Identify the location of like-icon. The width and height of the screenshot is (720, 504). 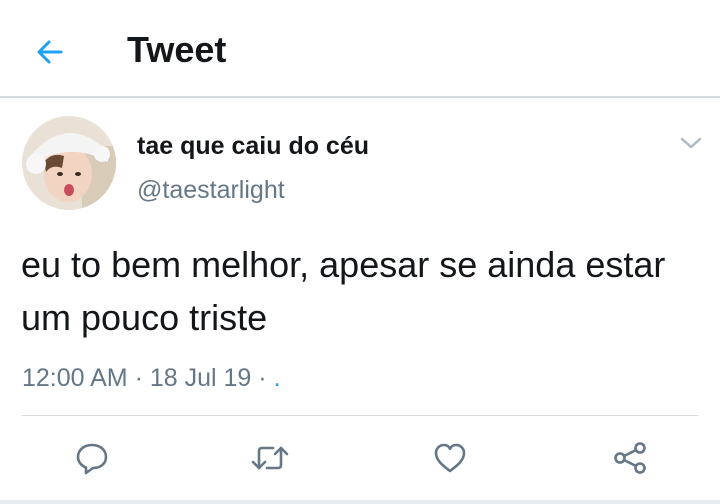
(450, 458).